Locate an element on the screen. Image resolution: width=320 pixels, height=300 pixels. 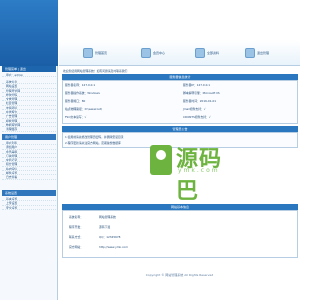
sidebar-item: 安全设置 is located at coordinates (29, 208).